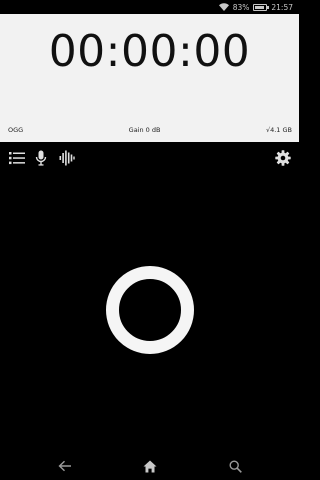  What do you see at coordinates (278, 130) in the screenshot?
I see `storage-label: √4.1 GB` at bounding box center [278, 130].